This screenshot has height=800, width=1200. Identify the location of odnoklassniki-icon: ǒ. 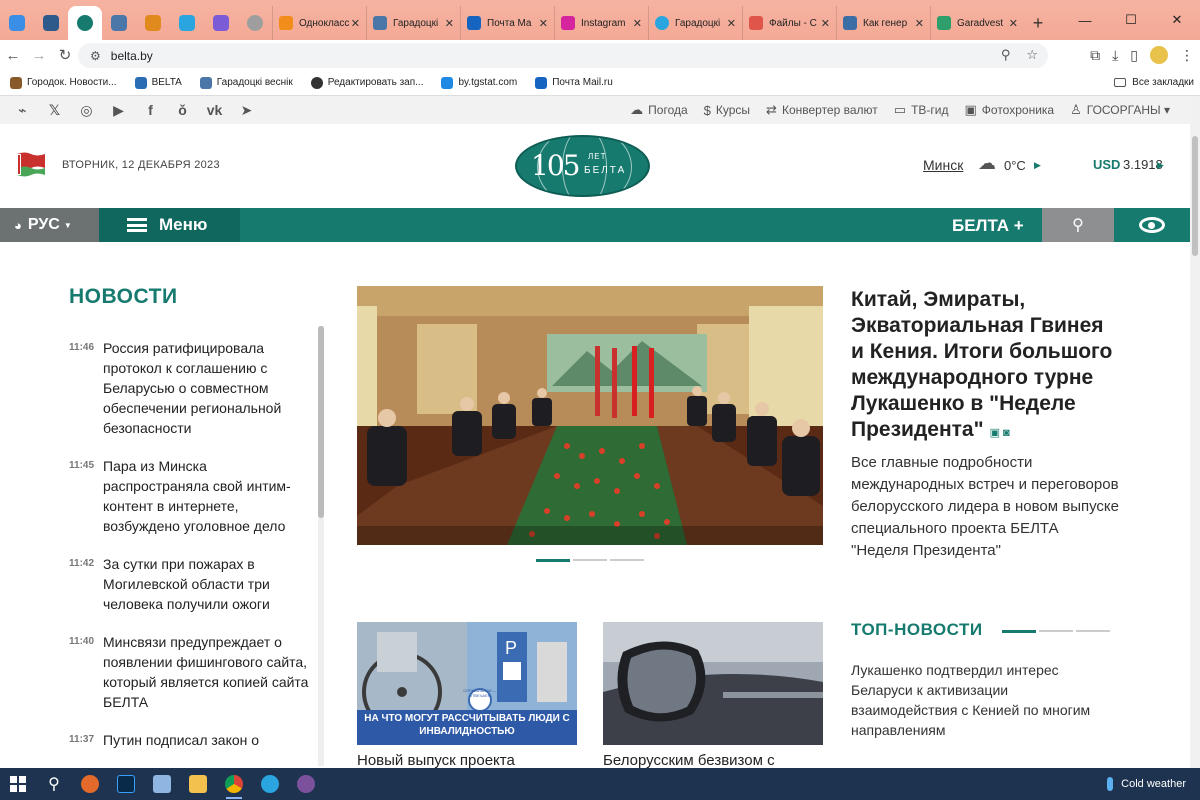
(182, 110).